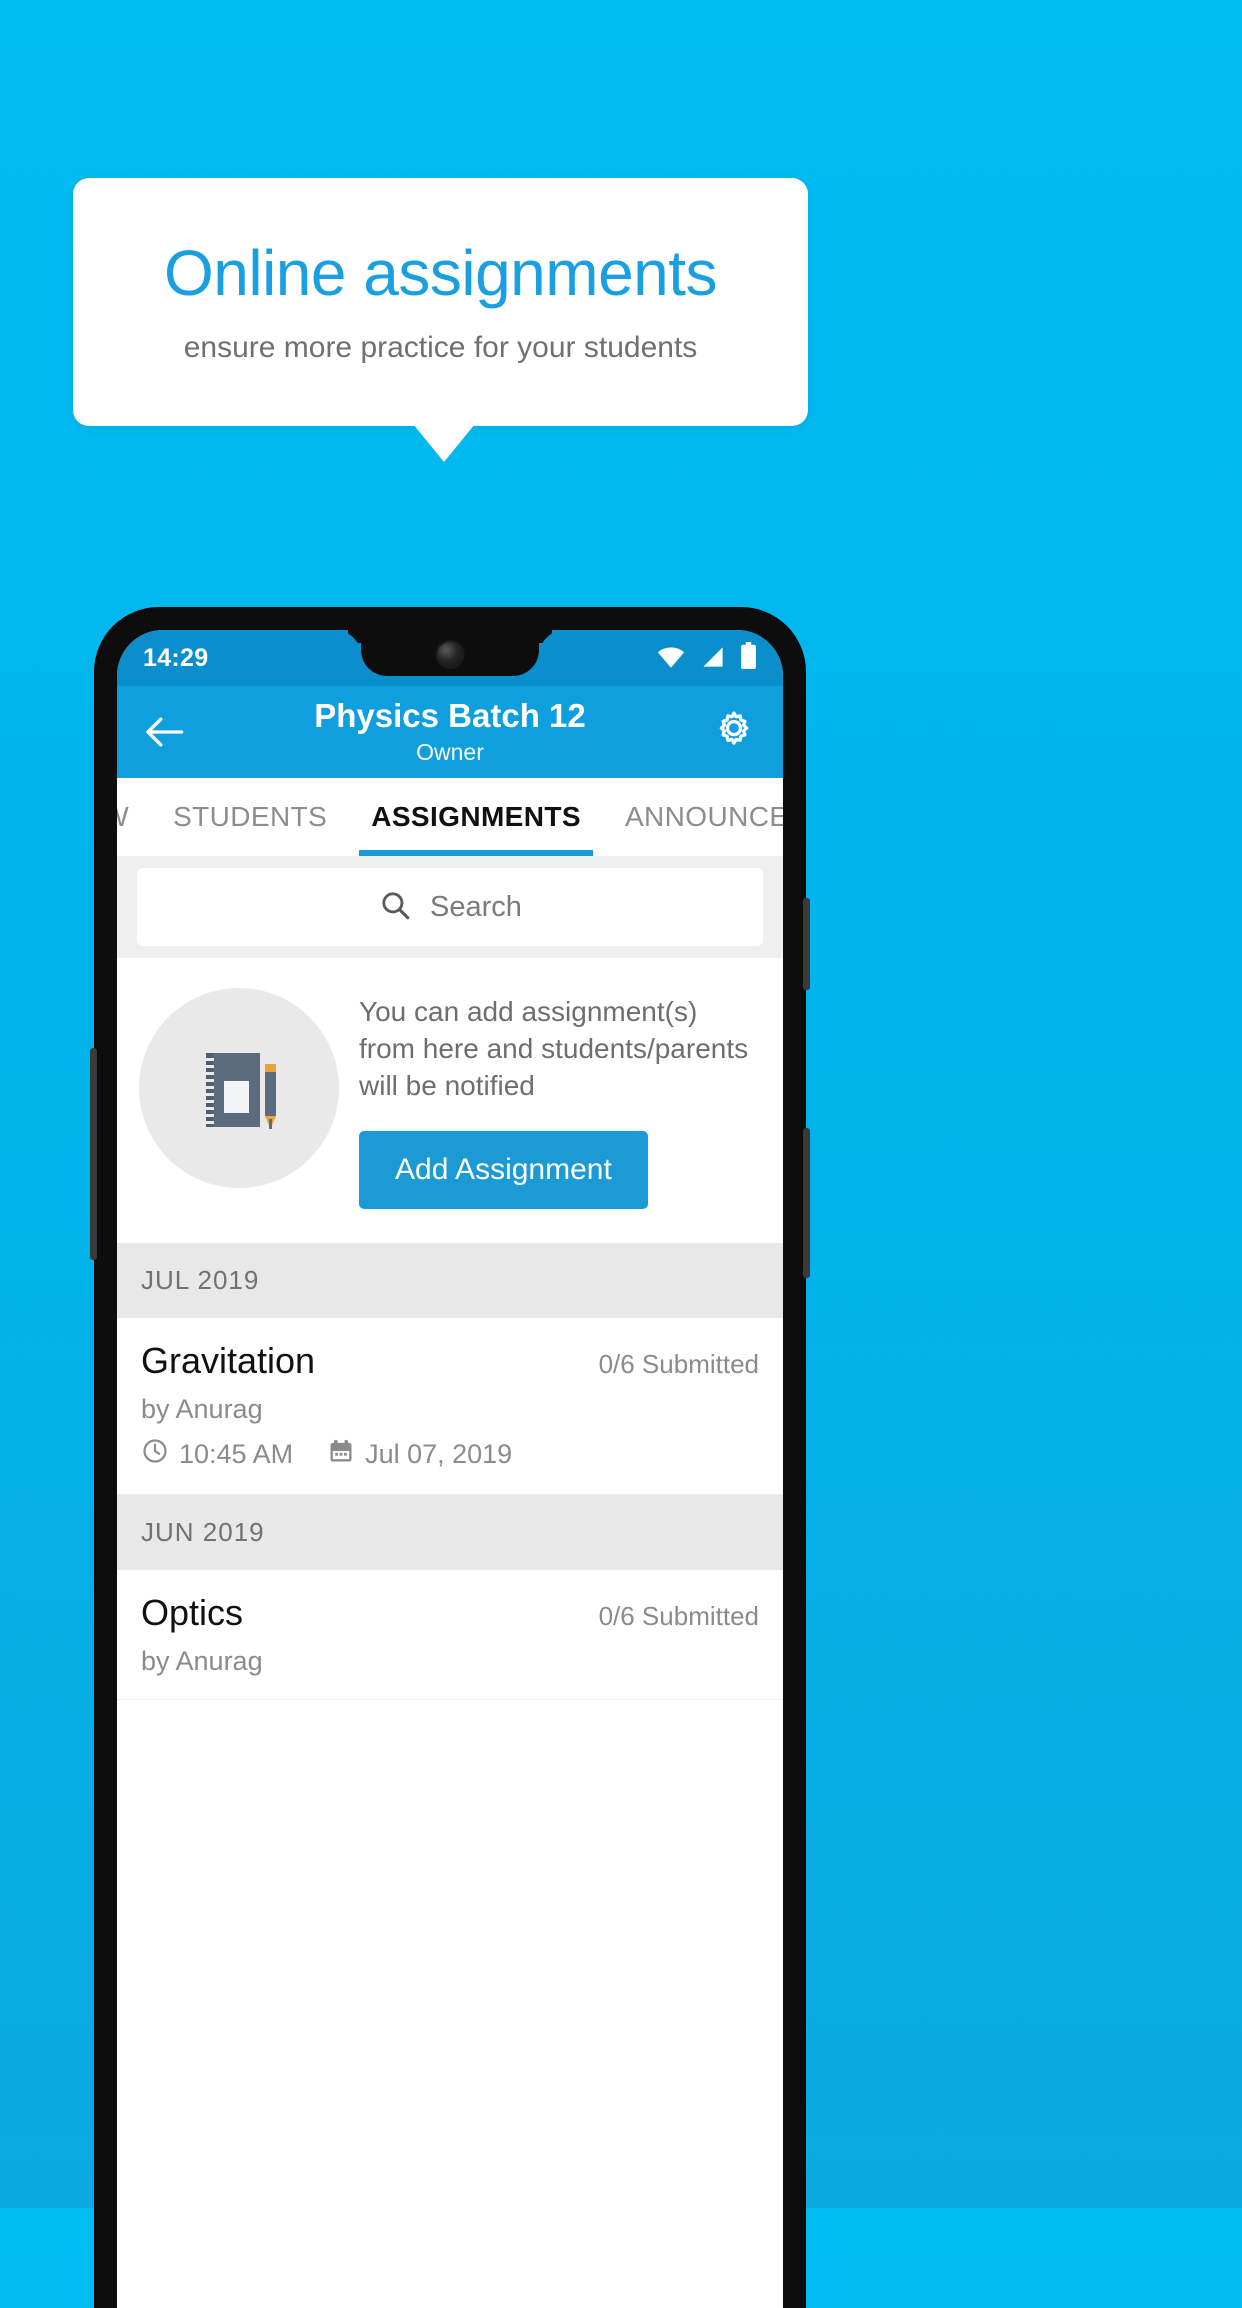 The height and width of the screenshot is (2308, 1242). What do you see at coordinates (806, 944) in the screenshot?
I see `power-button` at bounding box center [806, 944].